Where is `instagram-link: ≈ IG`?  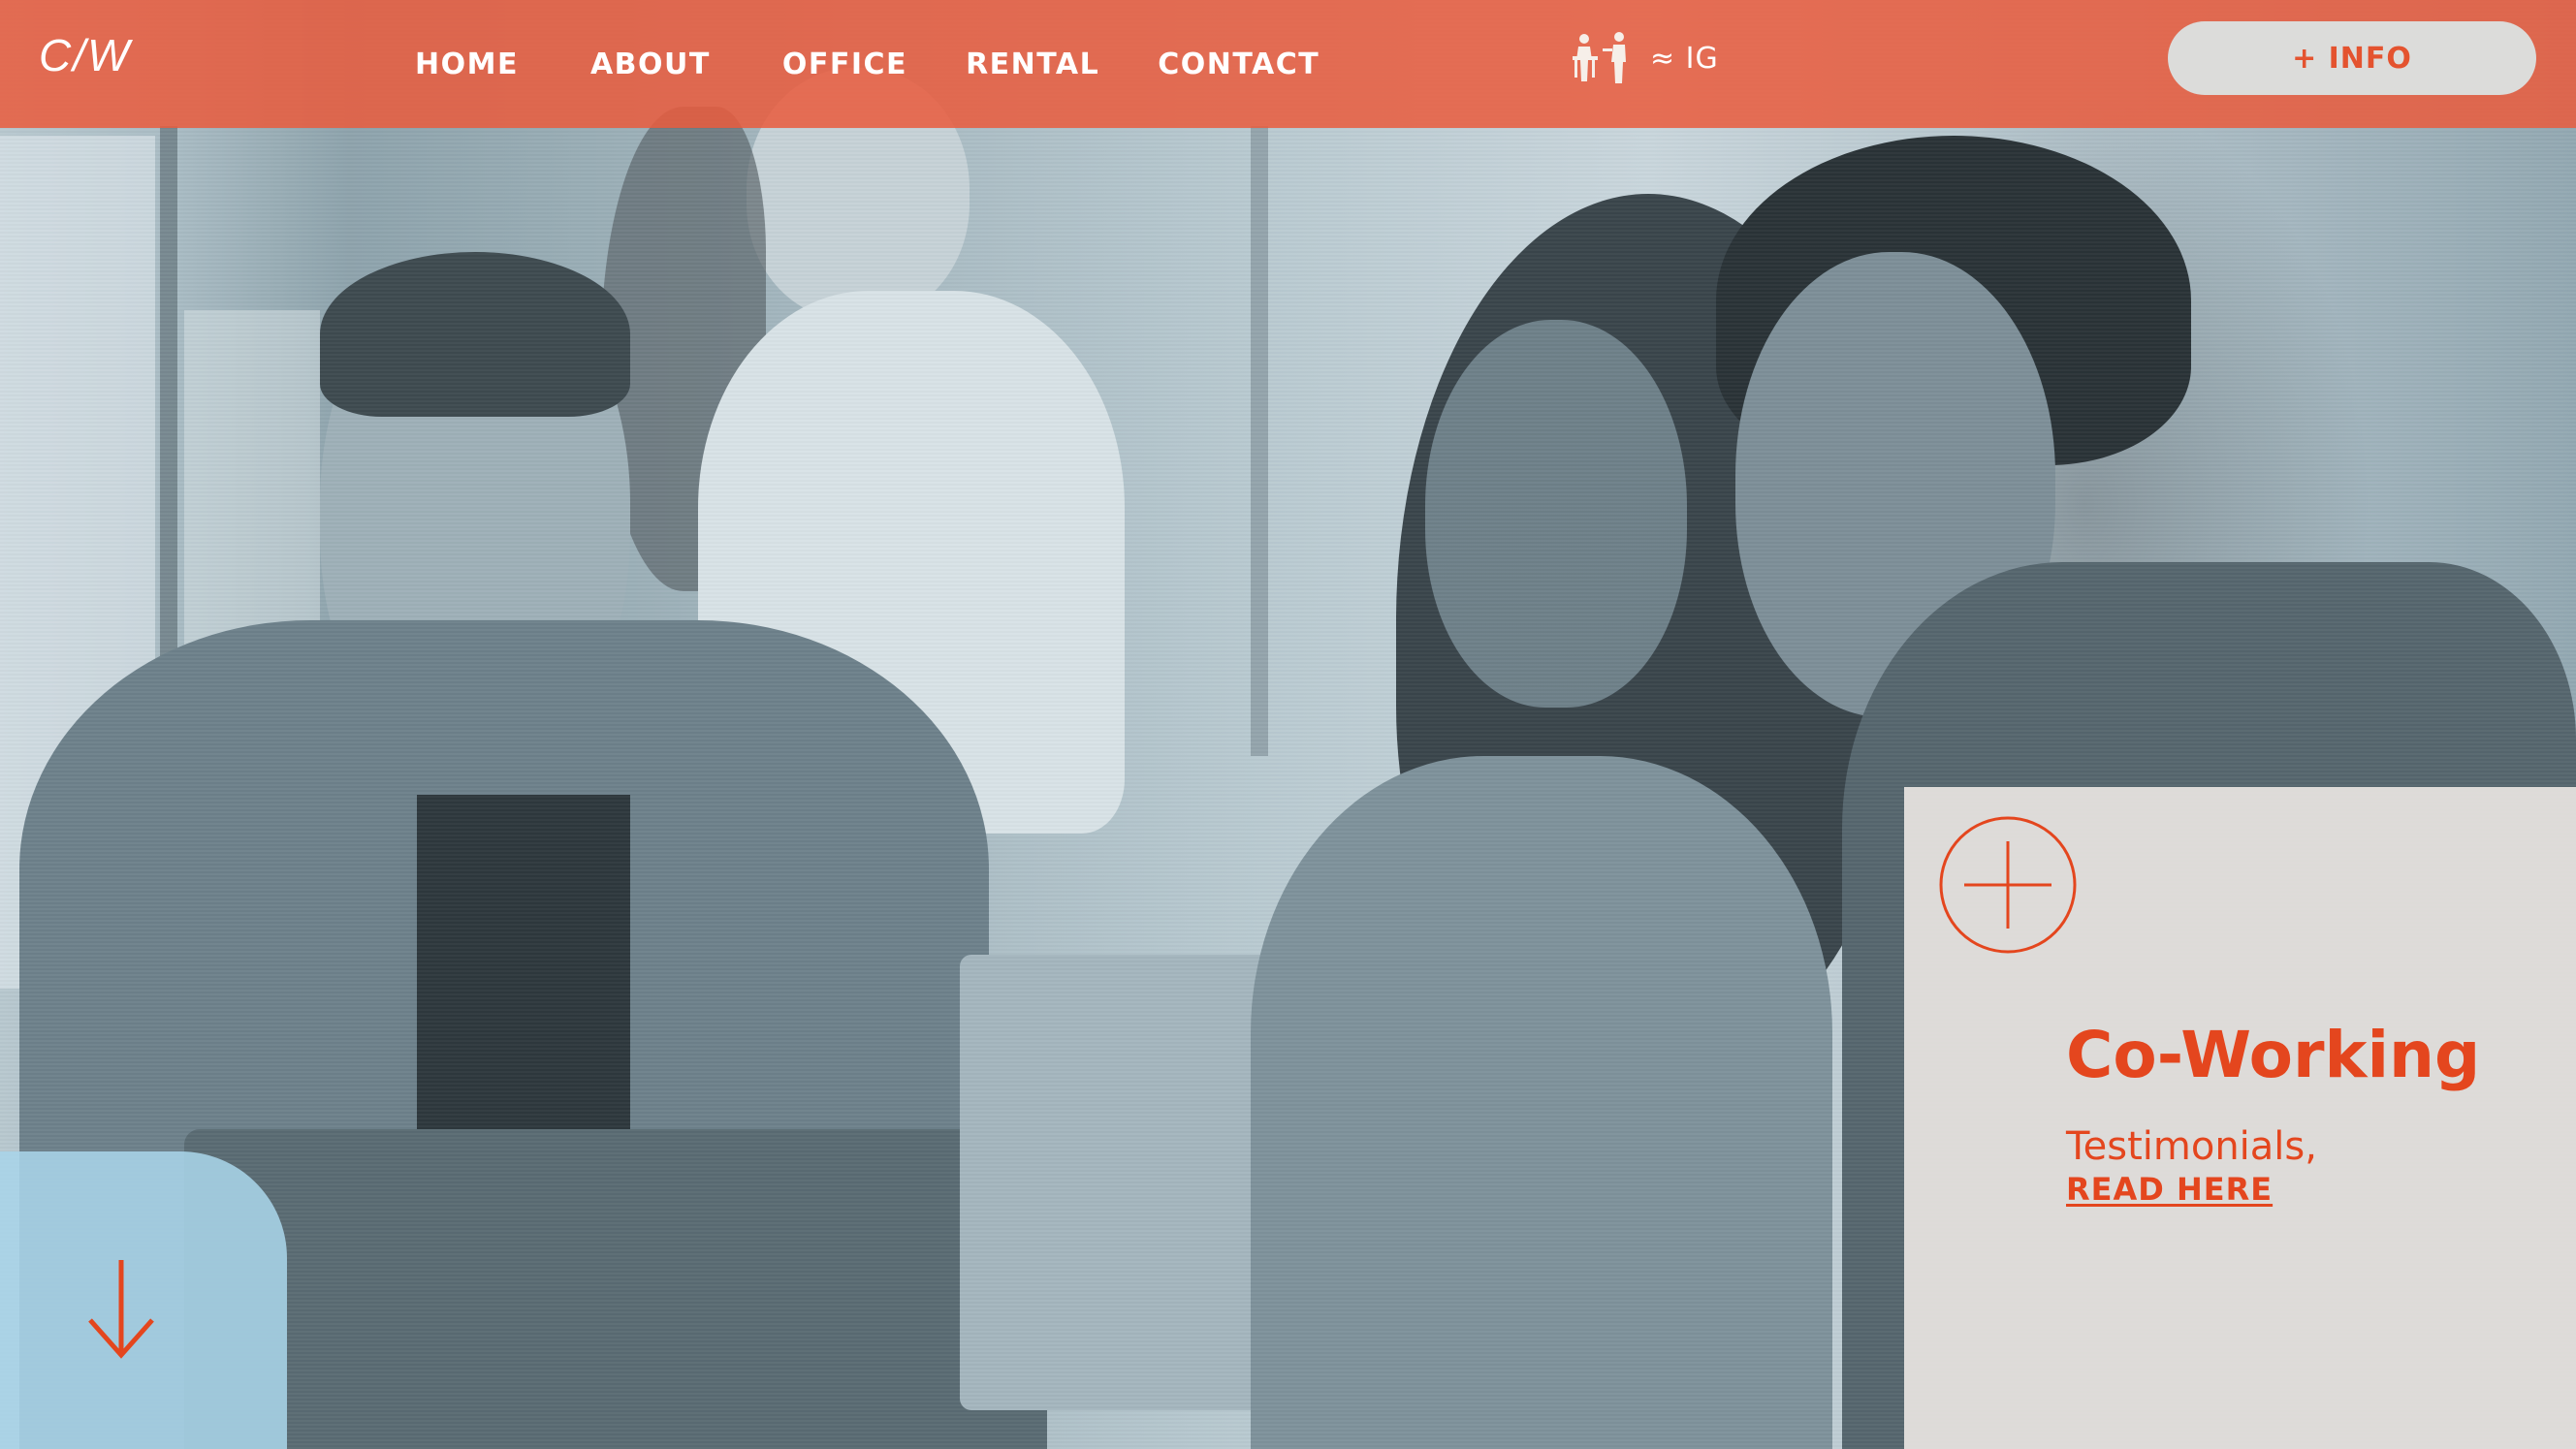 instagram-link: ≈ IG is located at coordinates (1645, 58).